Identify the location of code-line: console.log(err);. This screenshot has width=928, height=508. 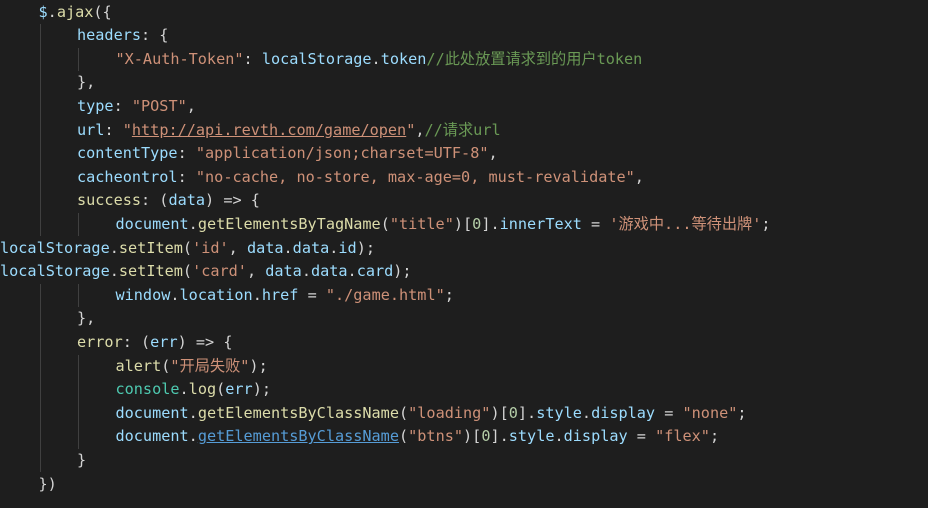
(194, 390).